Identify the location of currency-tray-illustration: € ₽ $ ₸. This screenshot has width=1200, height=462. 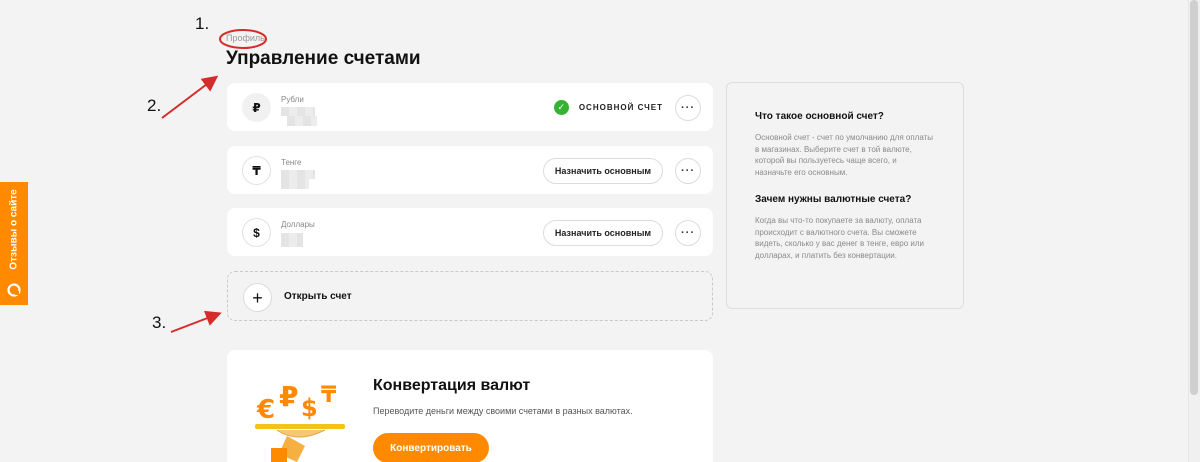
(300, 421).